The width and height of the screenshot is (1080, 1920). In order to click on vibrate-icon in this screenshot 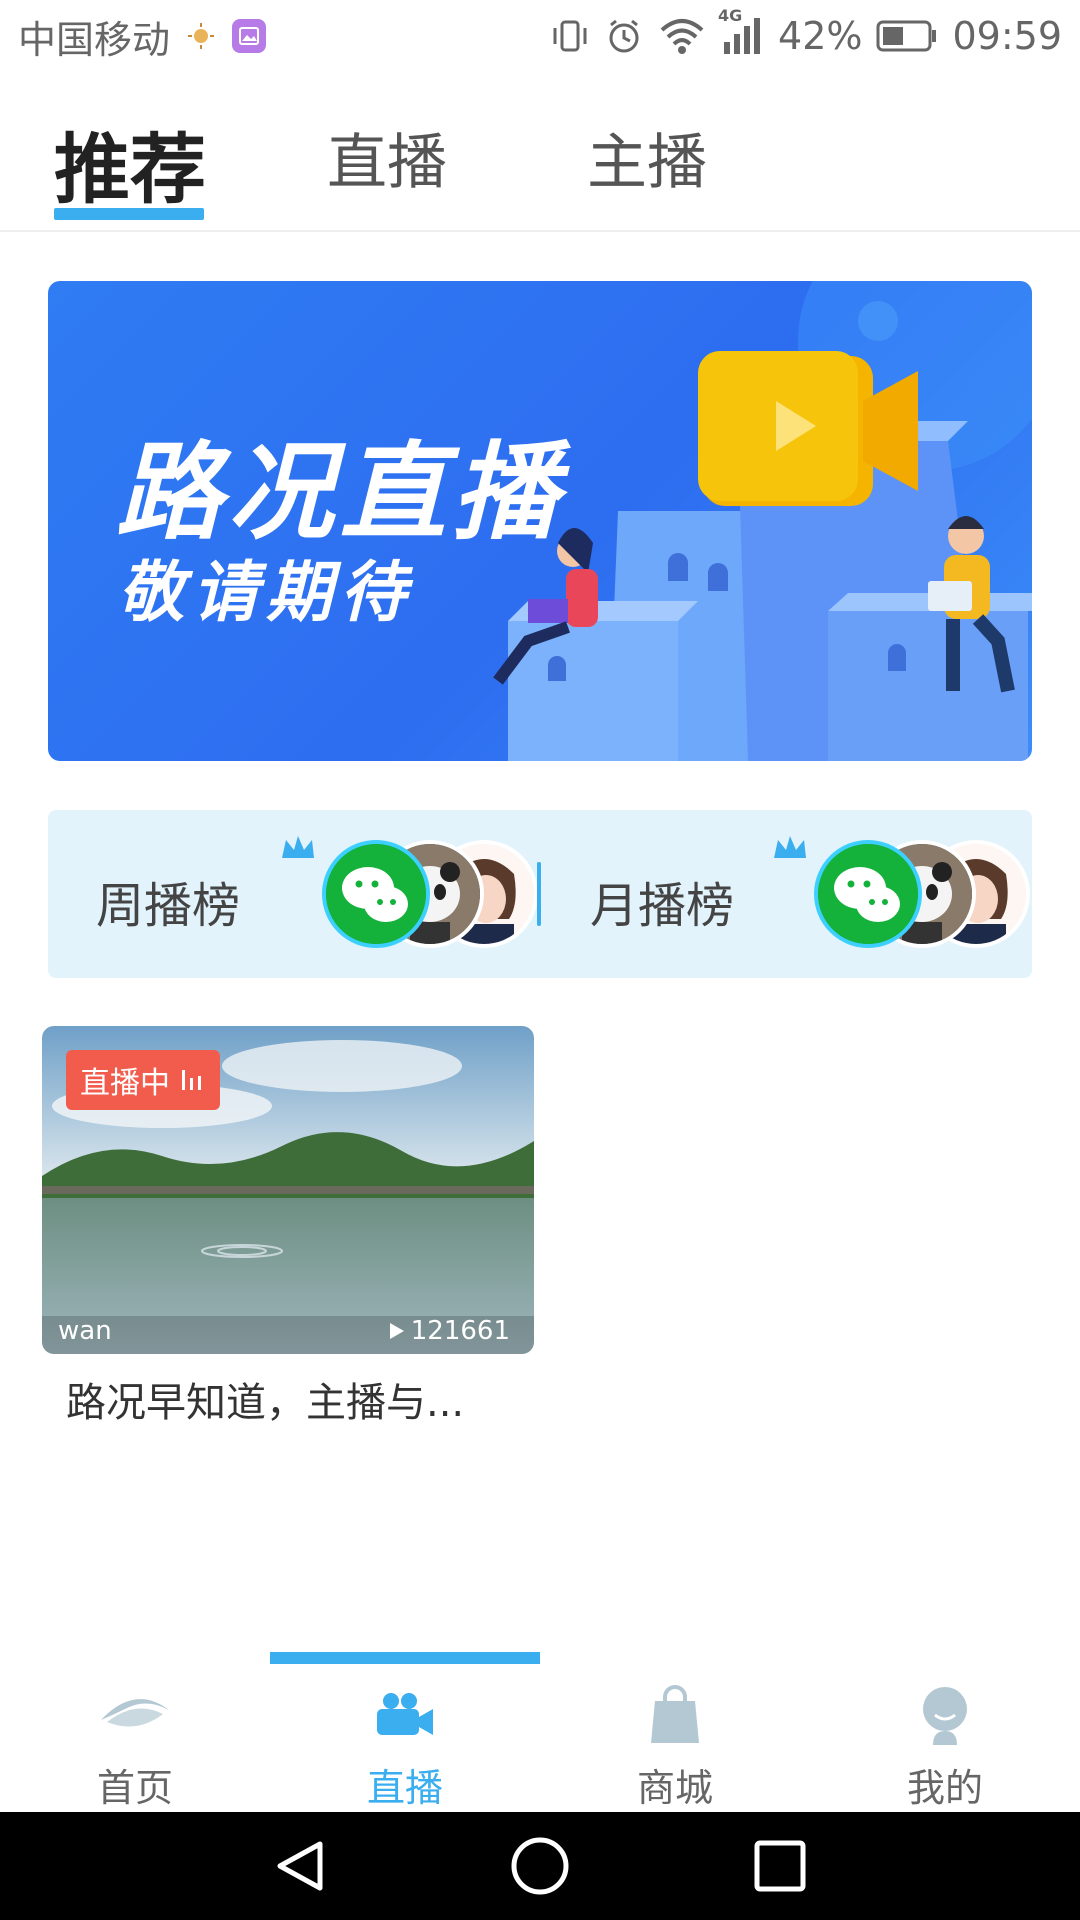, I will do `click(570, 36)`.